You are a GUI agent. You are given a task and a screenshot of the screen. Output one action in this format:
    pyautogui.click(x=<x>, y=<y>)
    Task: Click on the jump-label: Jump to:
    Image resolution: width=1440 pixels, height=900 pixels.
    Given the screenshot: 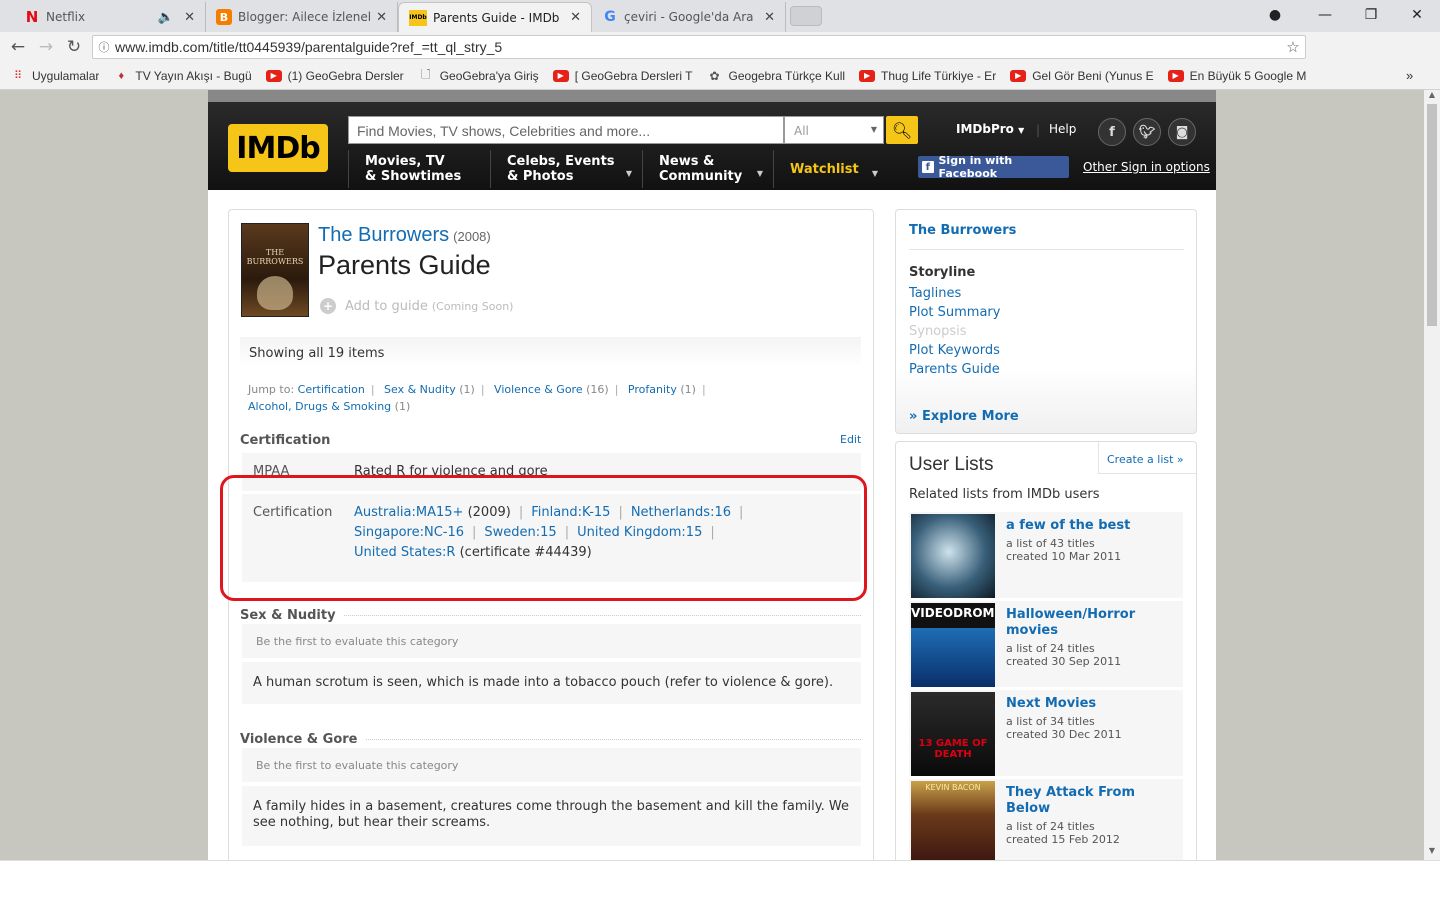 What is the action you would take?
    pyautogui.click(x=271, y=389)
    